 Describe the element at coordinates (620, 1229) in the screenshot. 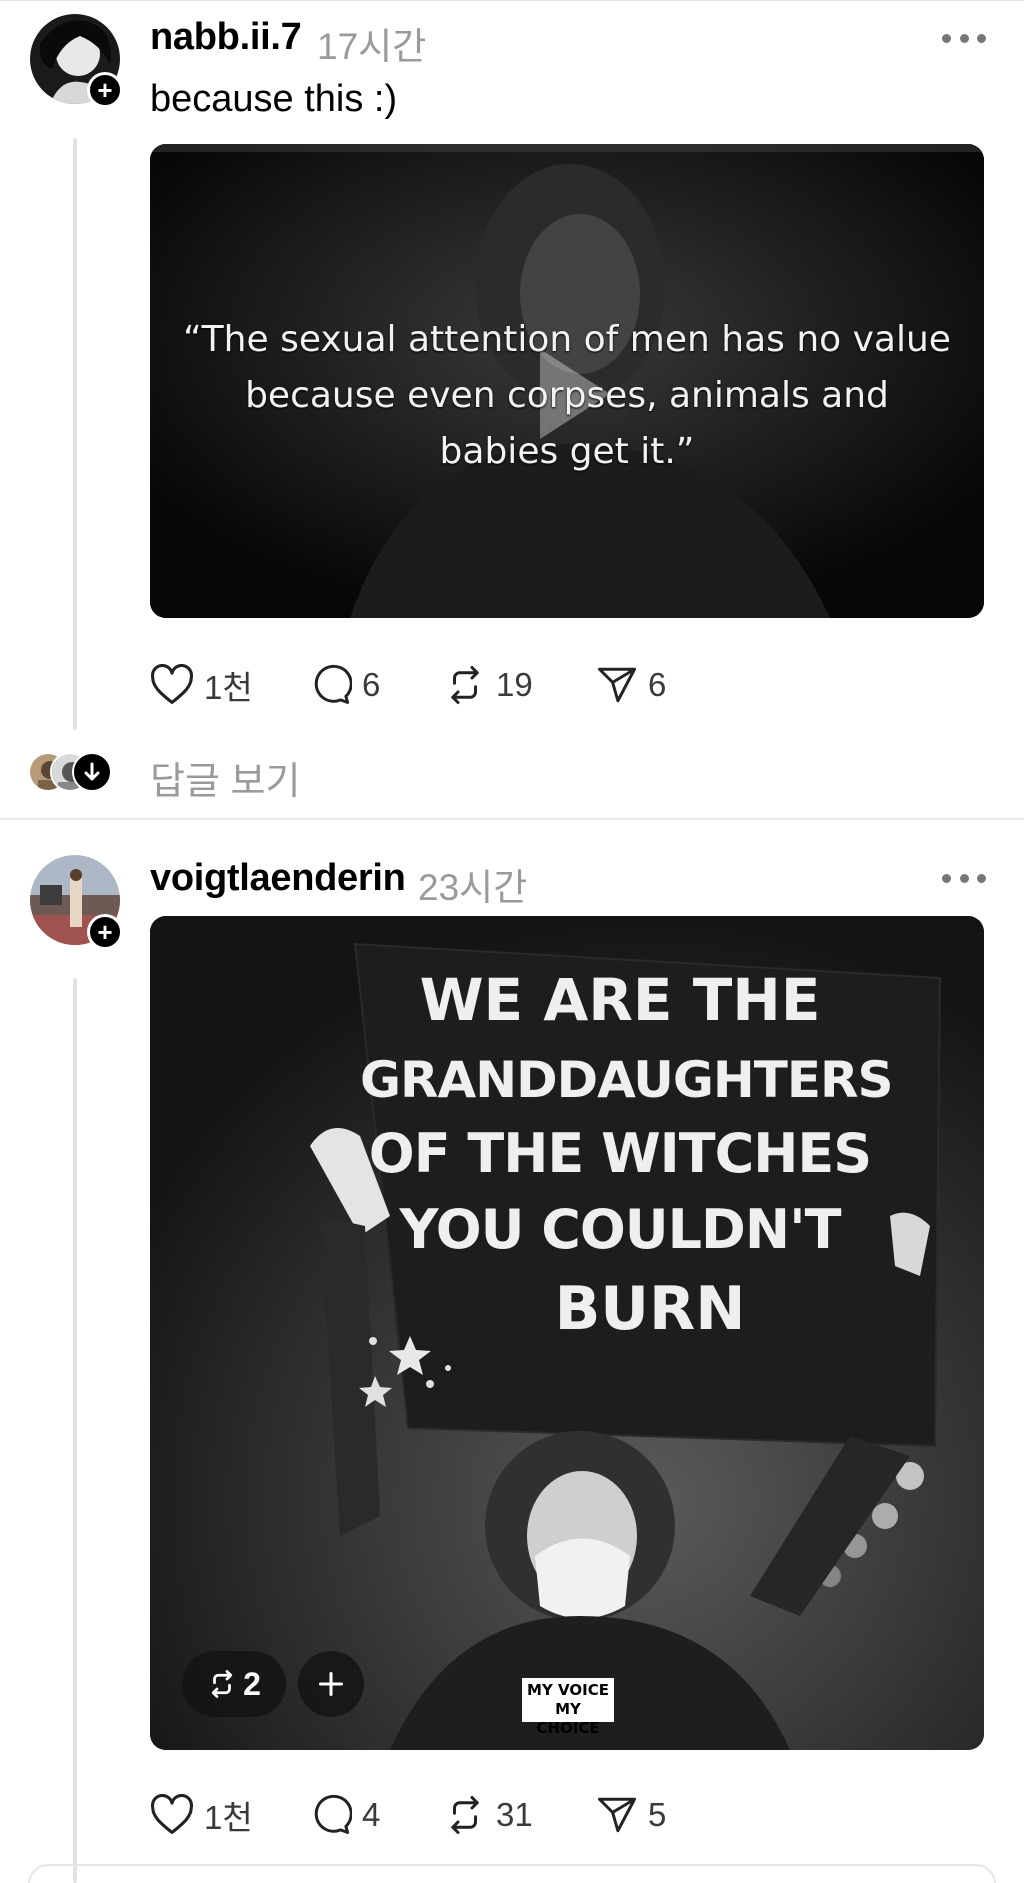

I see `sign-line: YOU COULDN'T` at that location.